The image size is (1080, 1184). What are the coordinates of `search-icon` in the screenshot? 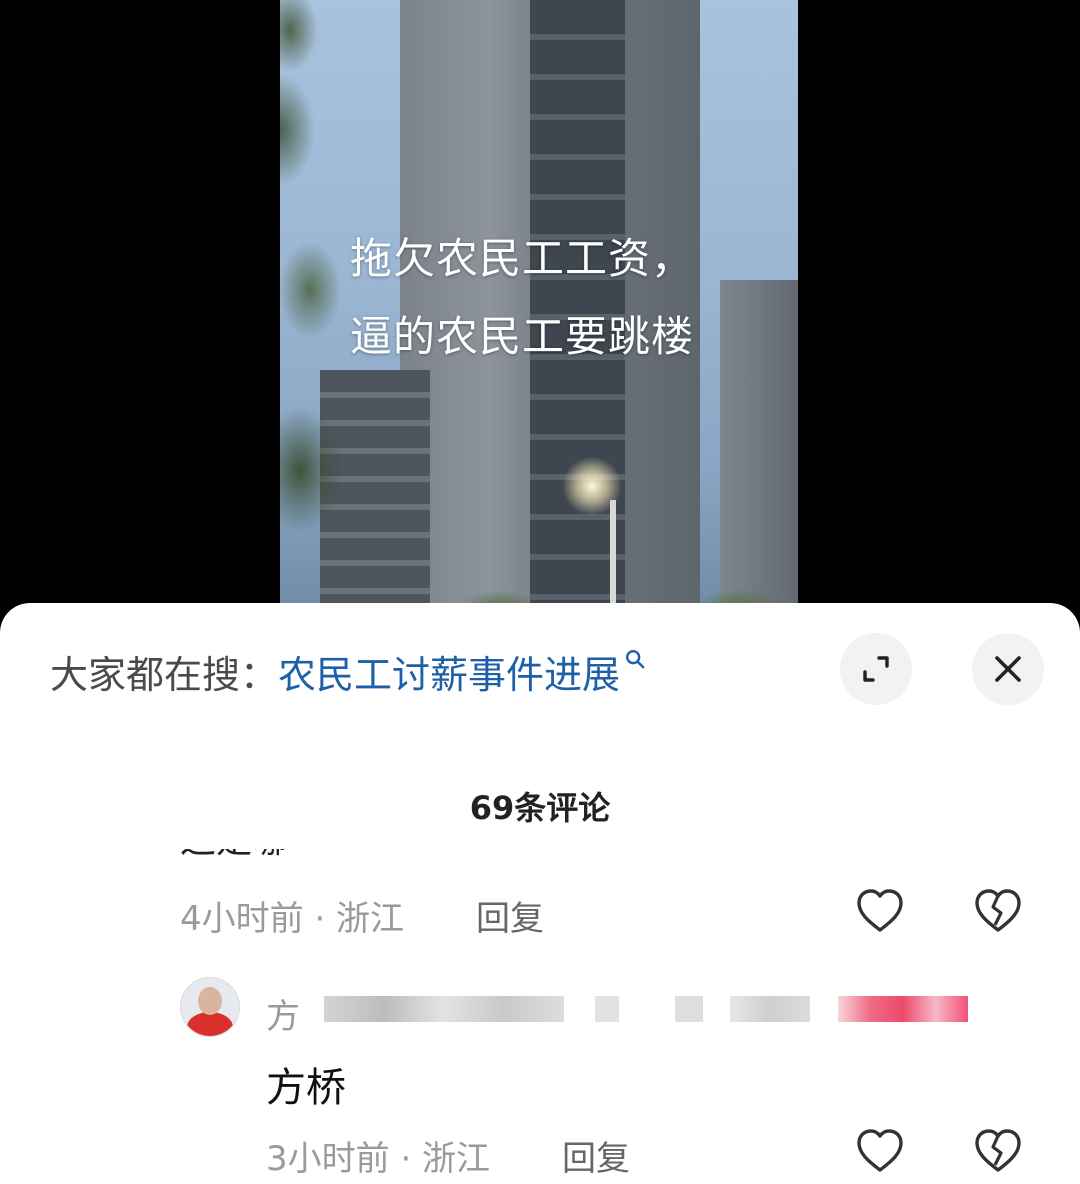 It's located at (635, 659).